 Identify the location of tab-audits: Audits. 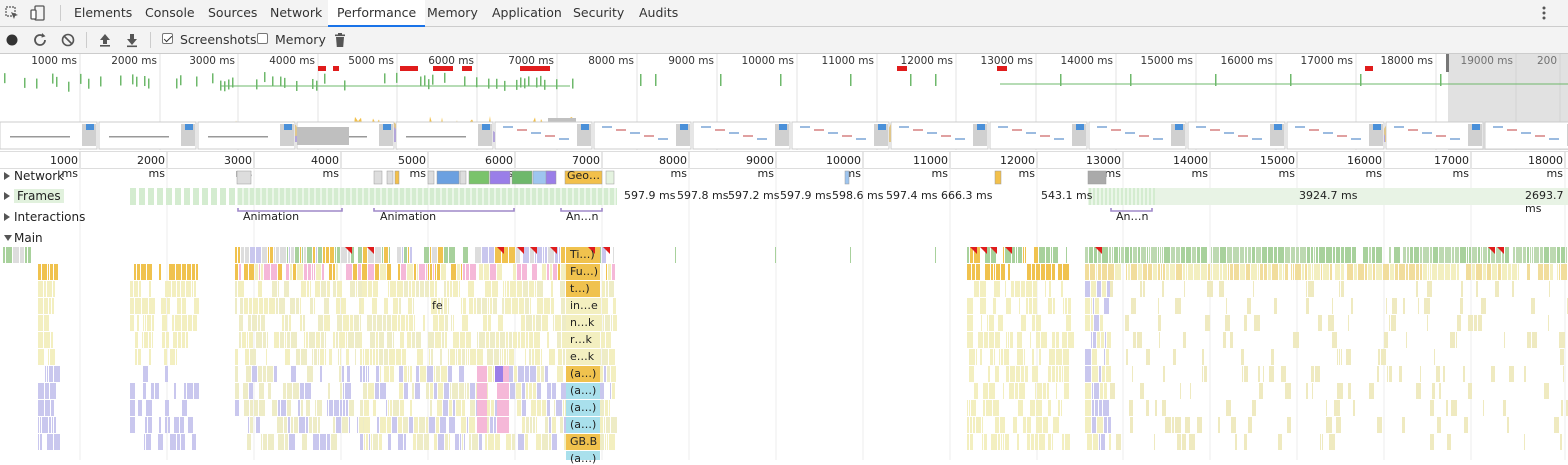
(658, 13).